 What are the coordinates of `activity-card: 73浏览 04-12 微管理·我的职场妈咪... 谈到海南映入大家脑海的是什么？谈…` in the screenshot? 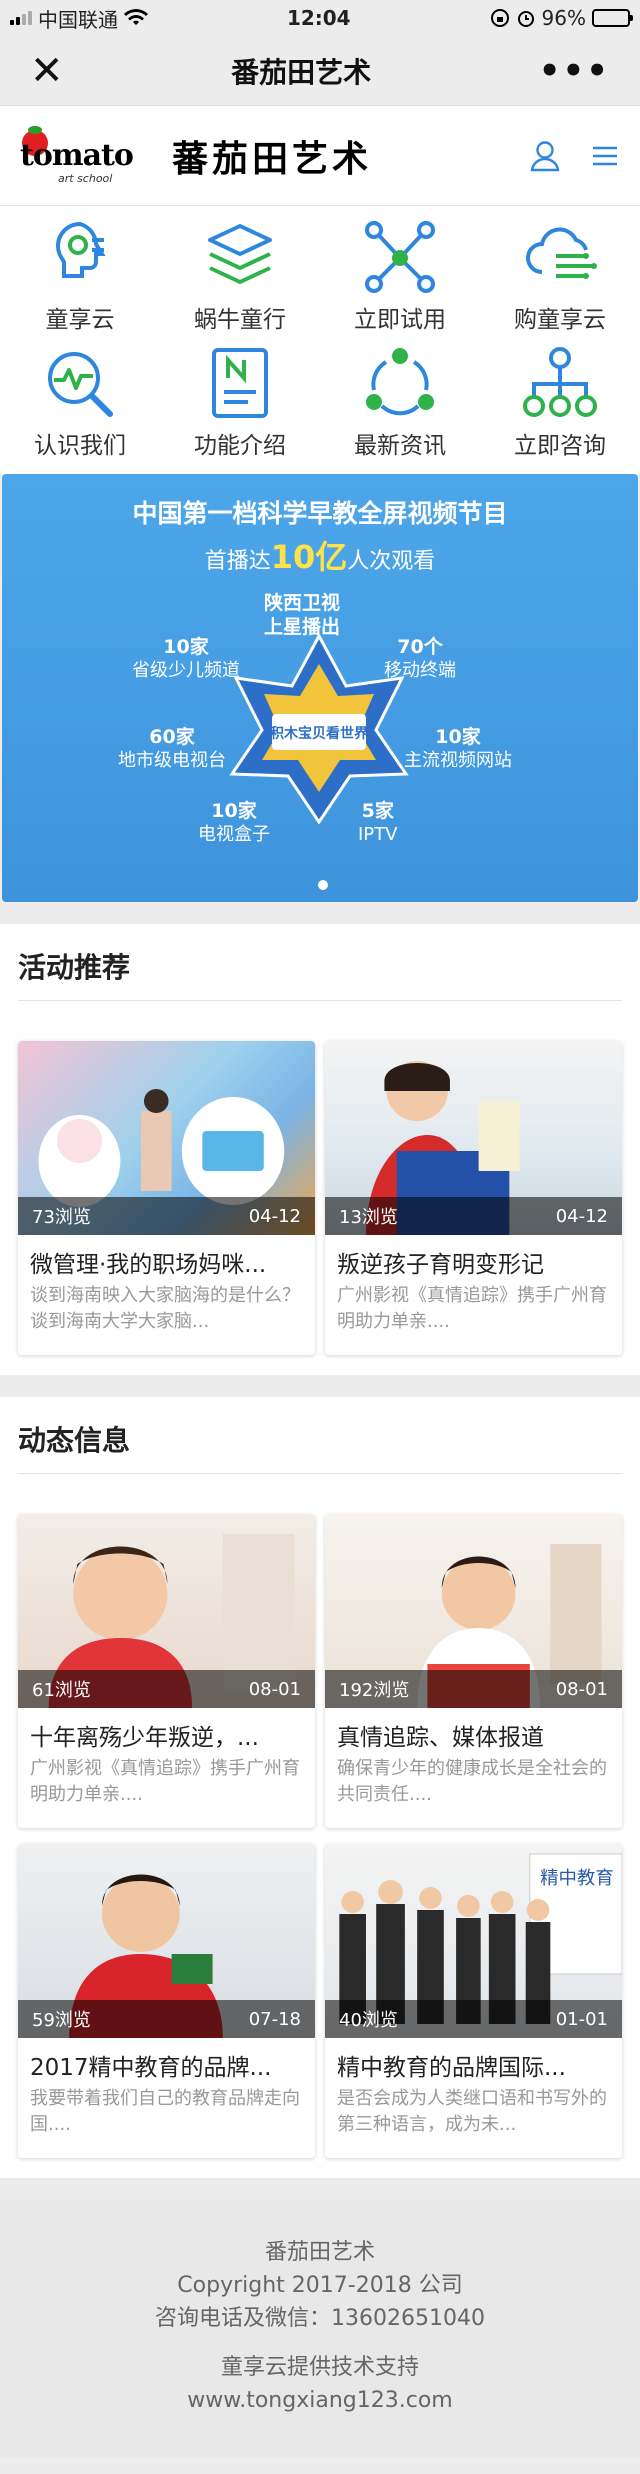 It's located at (166, 1198).